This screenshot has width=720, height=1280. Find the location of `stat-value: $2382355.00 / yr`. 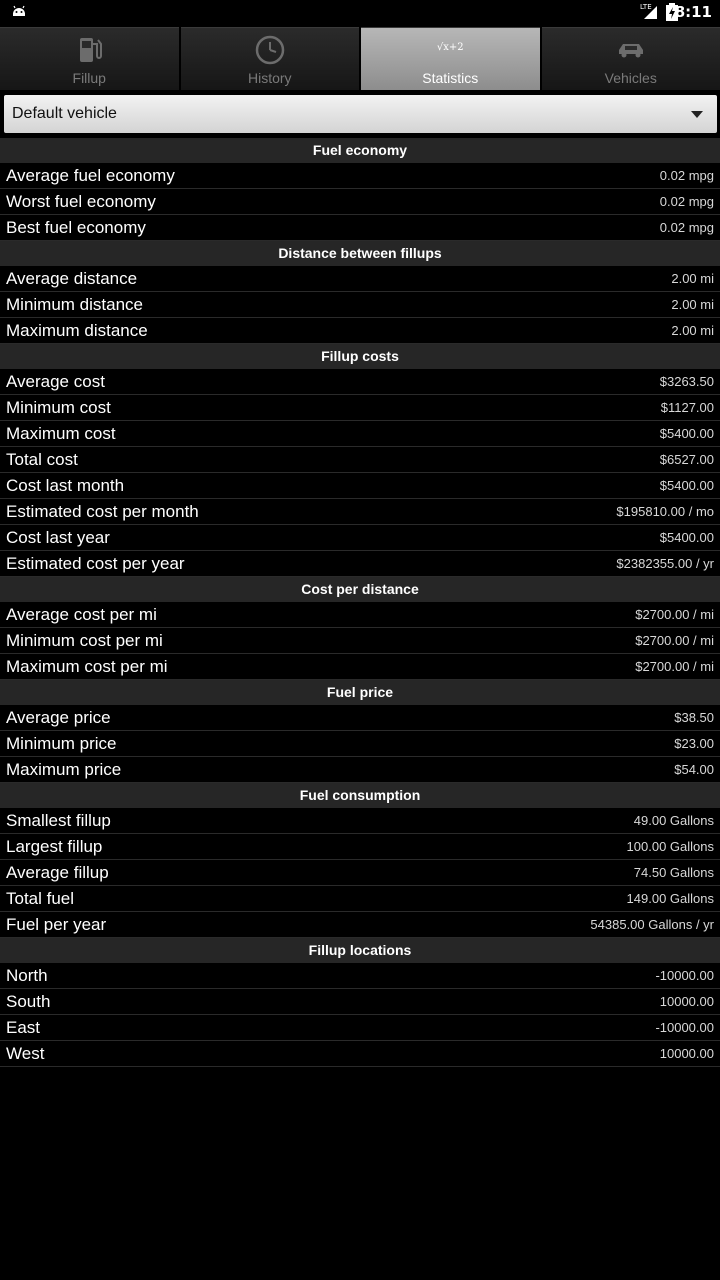

stat-value: $2382355.00 / yr is located at coordinates (665, 563).